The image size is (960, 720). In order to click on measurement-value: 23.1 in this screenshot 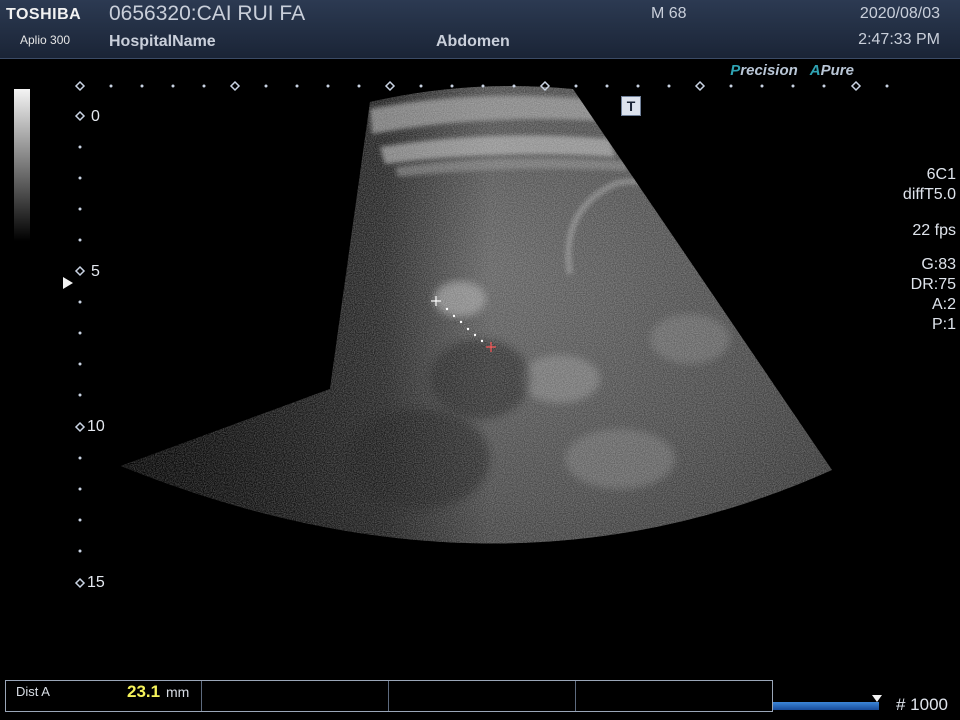, I will do `click(144, 691)`.